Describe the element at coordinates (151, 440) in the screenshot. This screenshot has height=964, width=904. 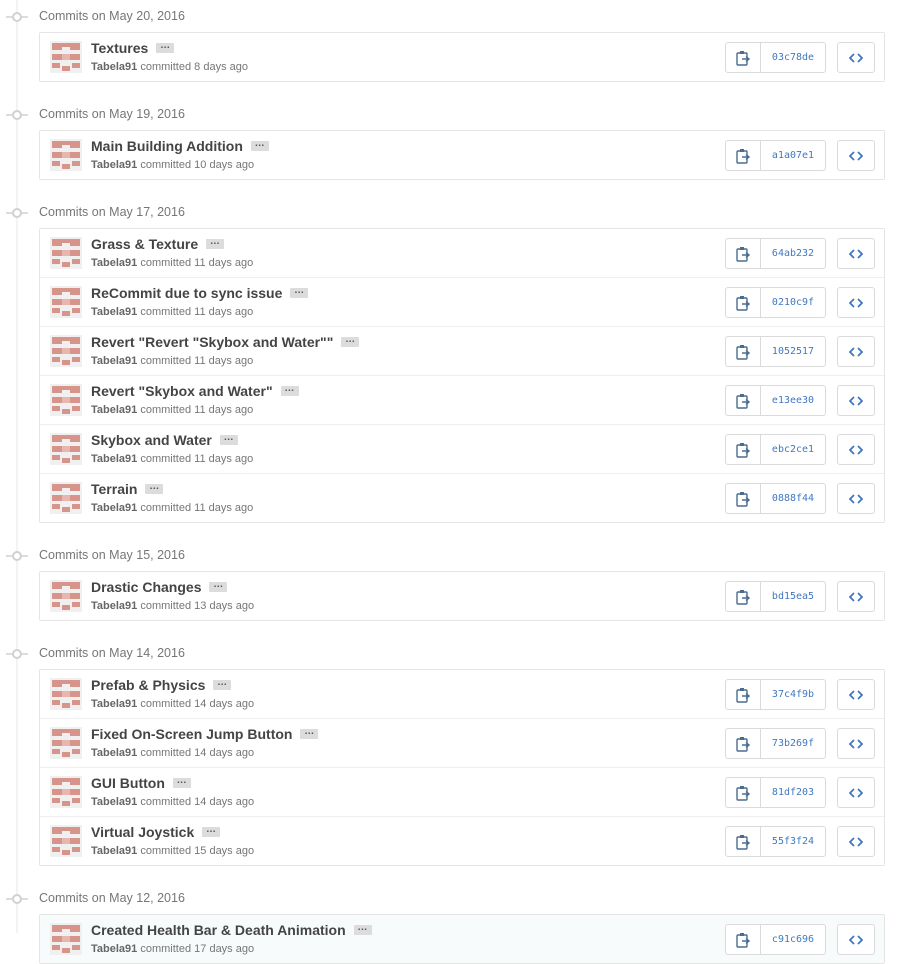
I see `commit-title-link: Skybox and Water` at that location.